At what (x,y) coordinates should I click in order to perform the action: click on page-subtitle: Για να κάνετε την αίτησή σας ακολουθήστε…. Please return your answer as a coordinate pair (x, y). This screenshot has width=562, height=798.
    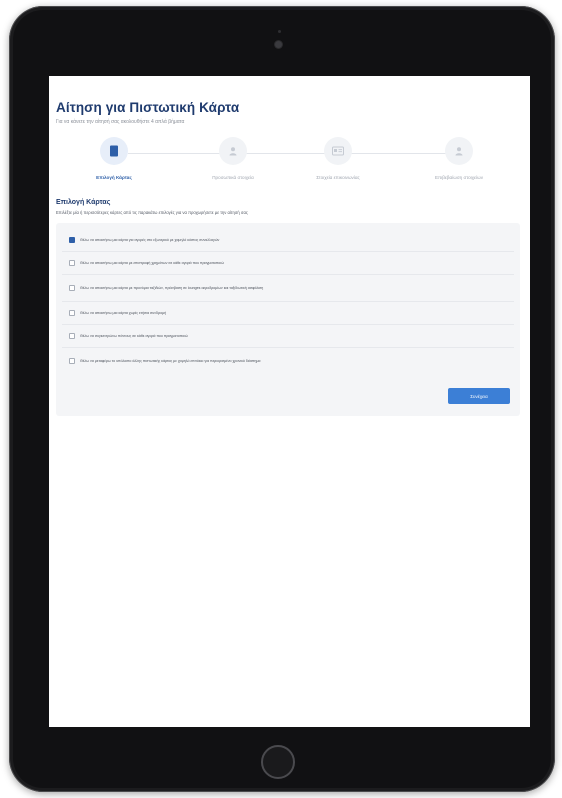
    Looking at the image, I should click on (120, 122).